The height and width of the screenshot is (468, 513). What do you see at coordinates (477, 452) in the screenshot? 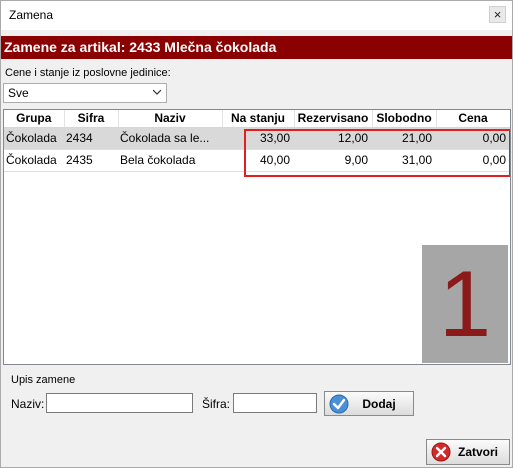
I see `close-button-label: Zatvori` at bounding box center [477, 452].